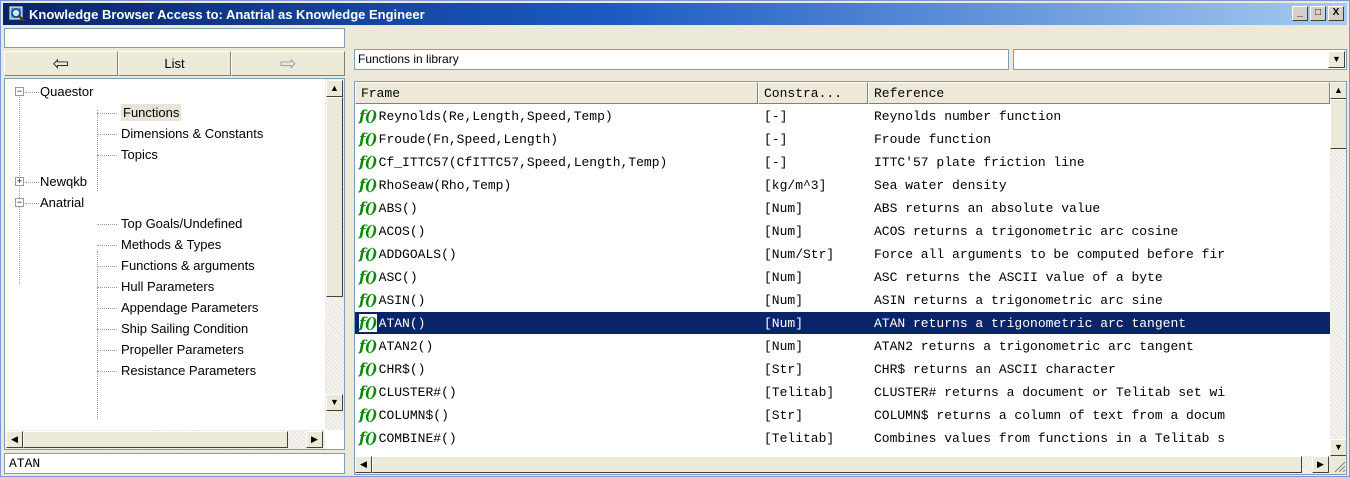  What do you see at coordinates (556, 254) in the screenshot?
I see `frame-cell: f() ADDGOALS()` at bounding box center [556, 254].